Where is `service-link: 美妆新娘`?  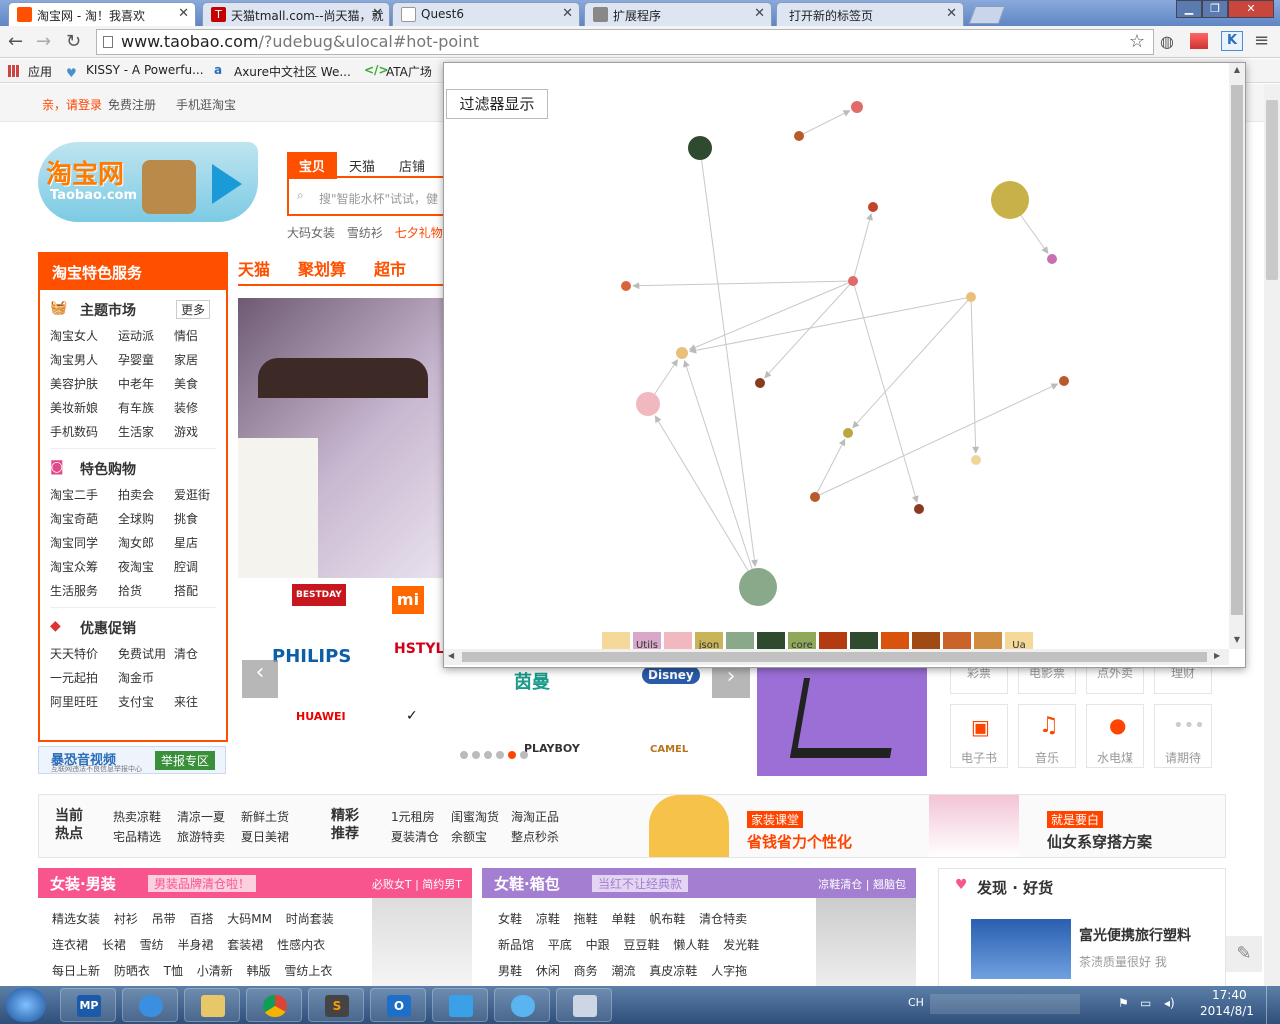 service-link: 美妆新娘 is located at coordinates (84, 408).